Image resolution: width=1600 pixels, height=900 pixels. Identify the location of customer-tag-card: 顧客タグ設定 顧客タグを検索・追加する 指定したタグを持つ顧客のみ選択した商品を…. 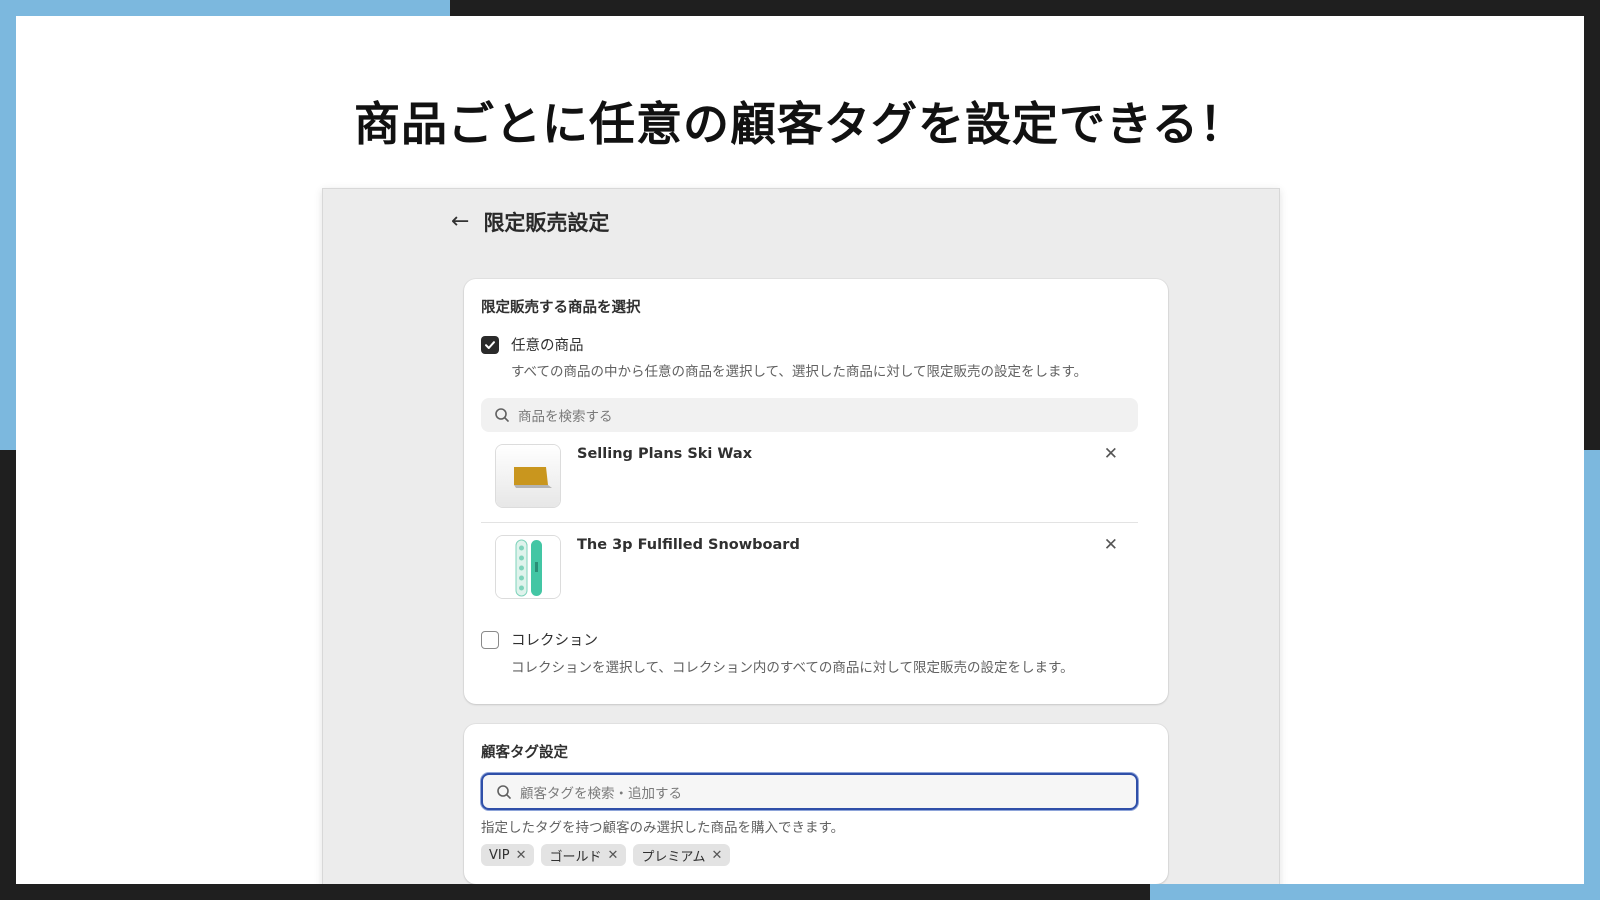
(816, 804).